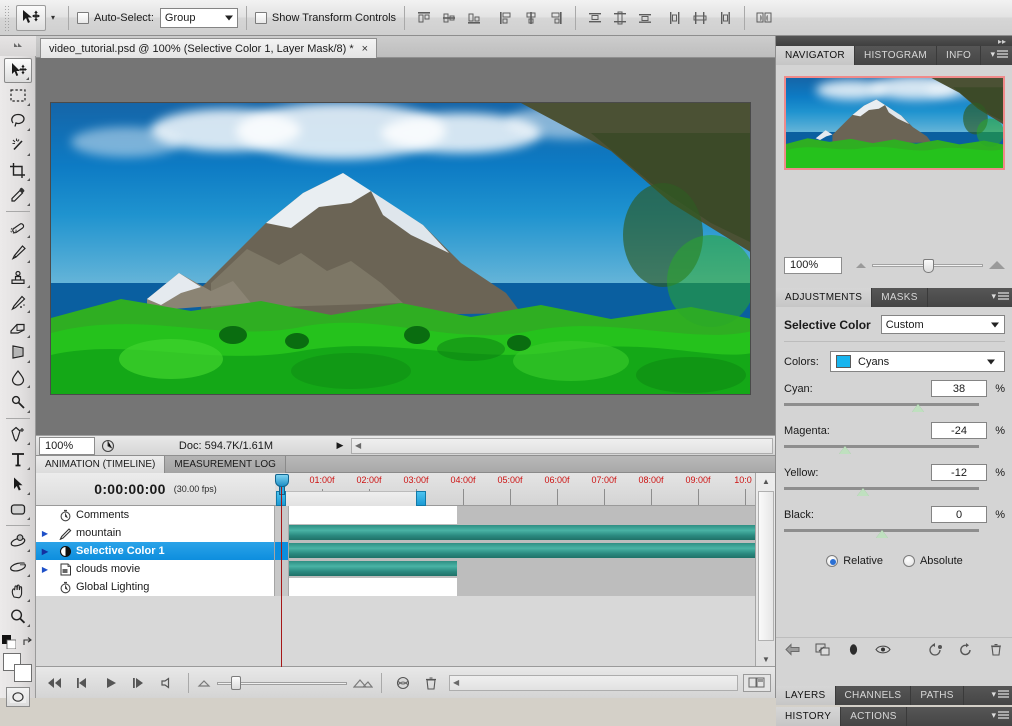  What do you see at coordinates (935, 650) in the screenshot?
I see `reset-to-previous-icon` at bounding box center [935, 650].